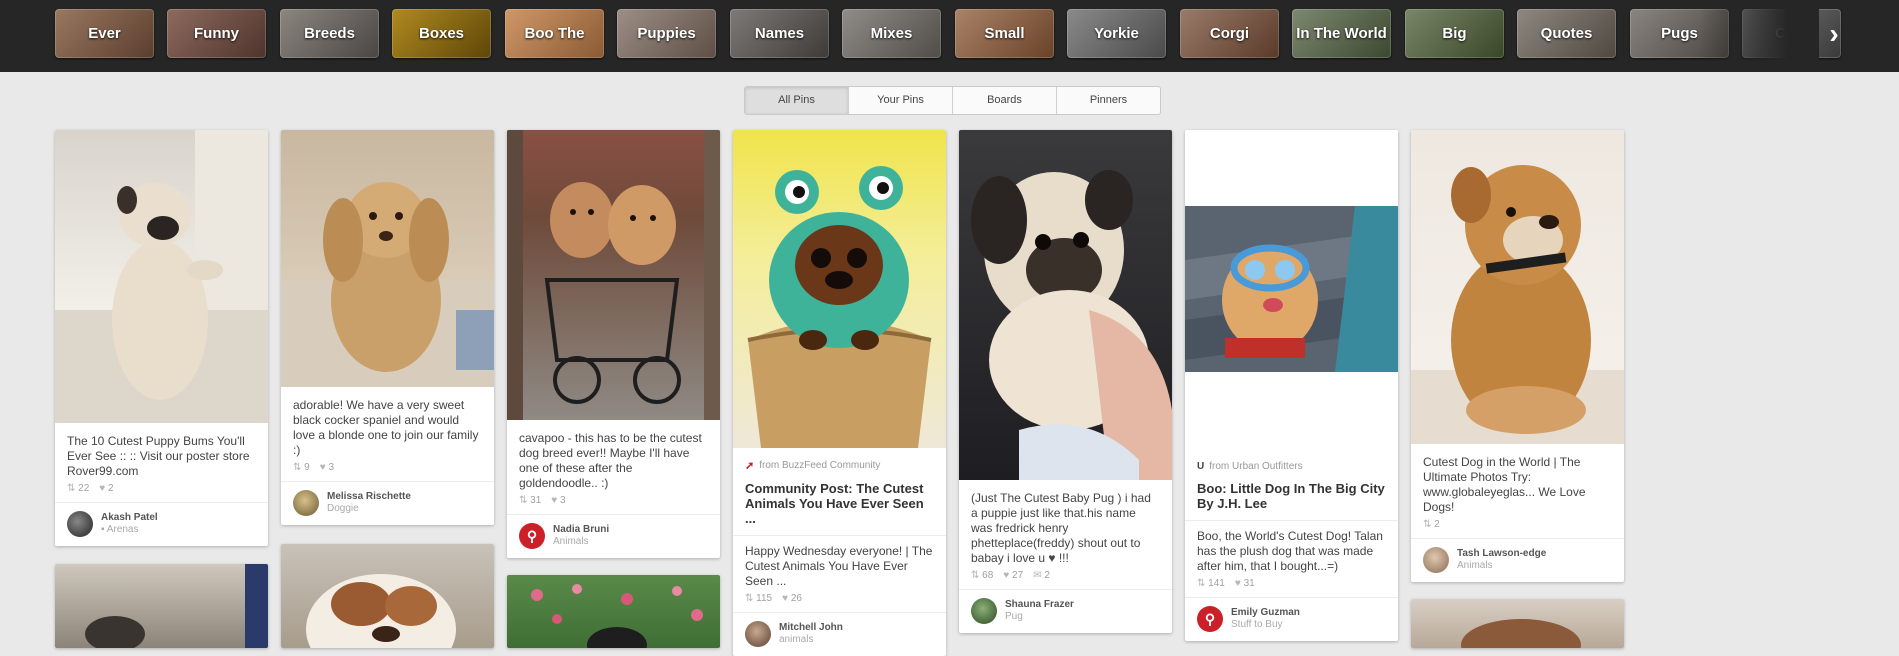 The width and height of the screenshot is (1899, 656). Describe the element at coordinates (369, 509) in the screenshot. I see `board-name: Doggie` at that location.